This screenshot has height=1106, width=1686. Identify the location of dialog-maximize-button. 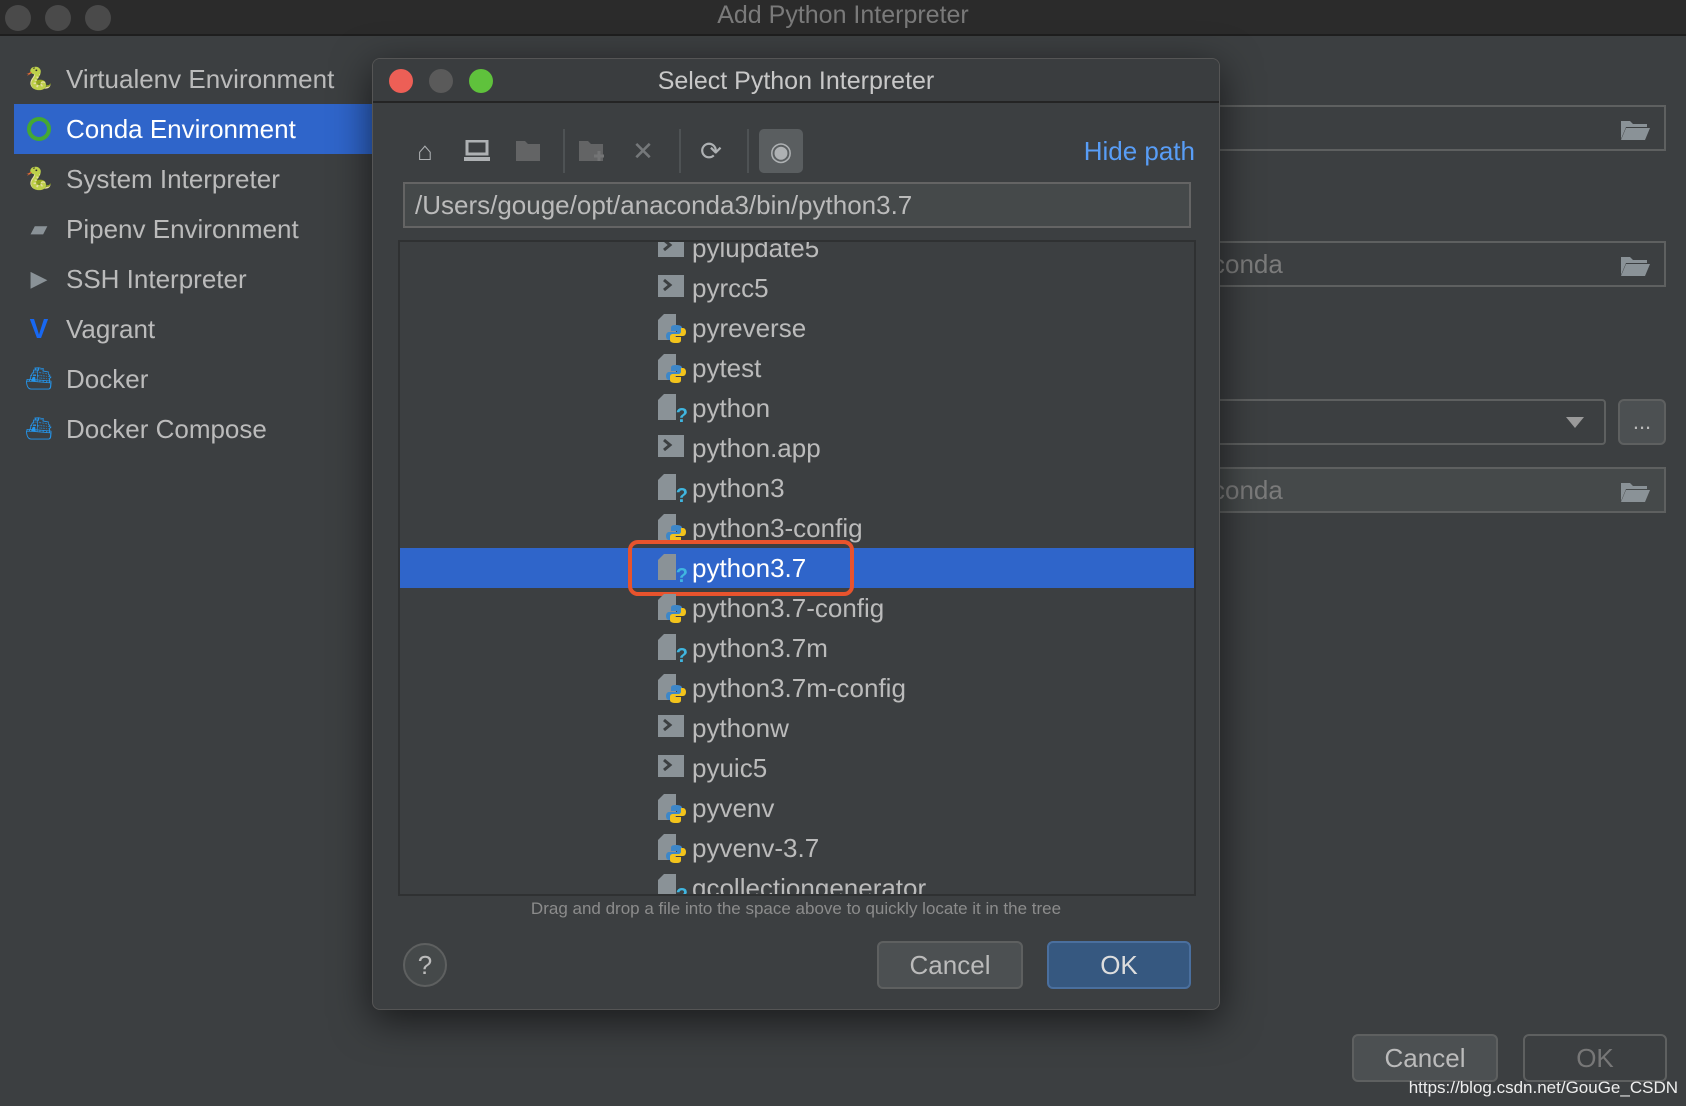
(481, 81).